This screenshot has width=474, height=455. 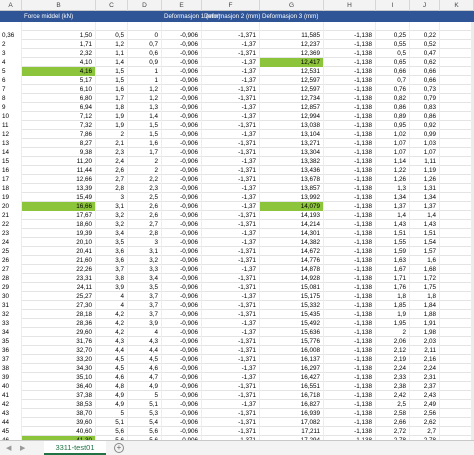 What do you see at coordinates (11, 16) in the screenshot?
I see `header-cell-a` at bounding box center [11, 16].